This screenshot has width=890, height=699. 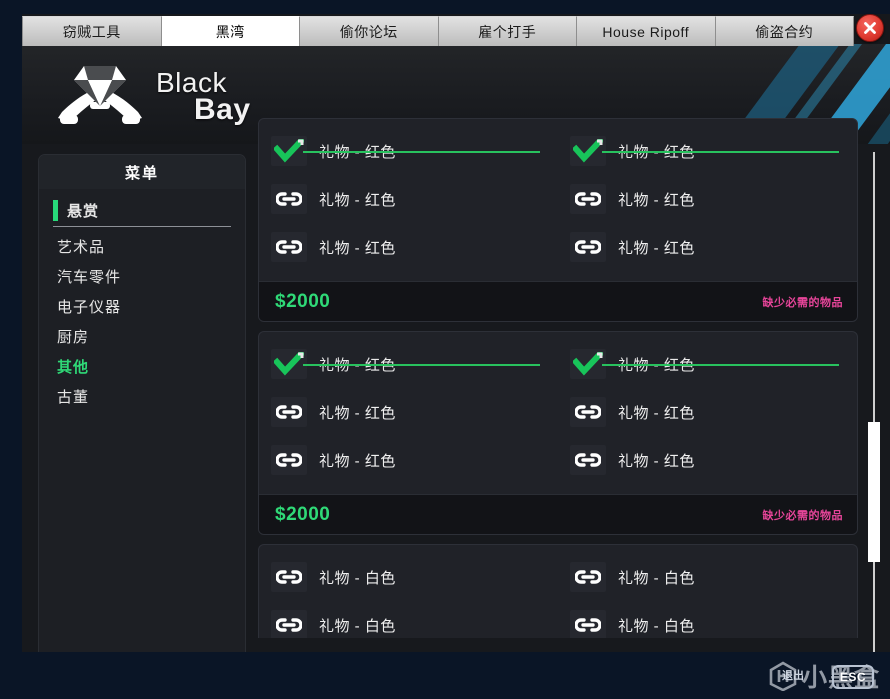 What do you see at coordinates (100, 94) in the screenshot?
I see `diamond-crossed-swords-icon` at bounding box center [100, 94].